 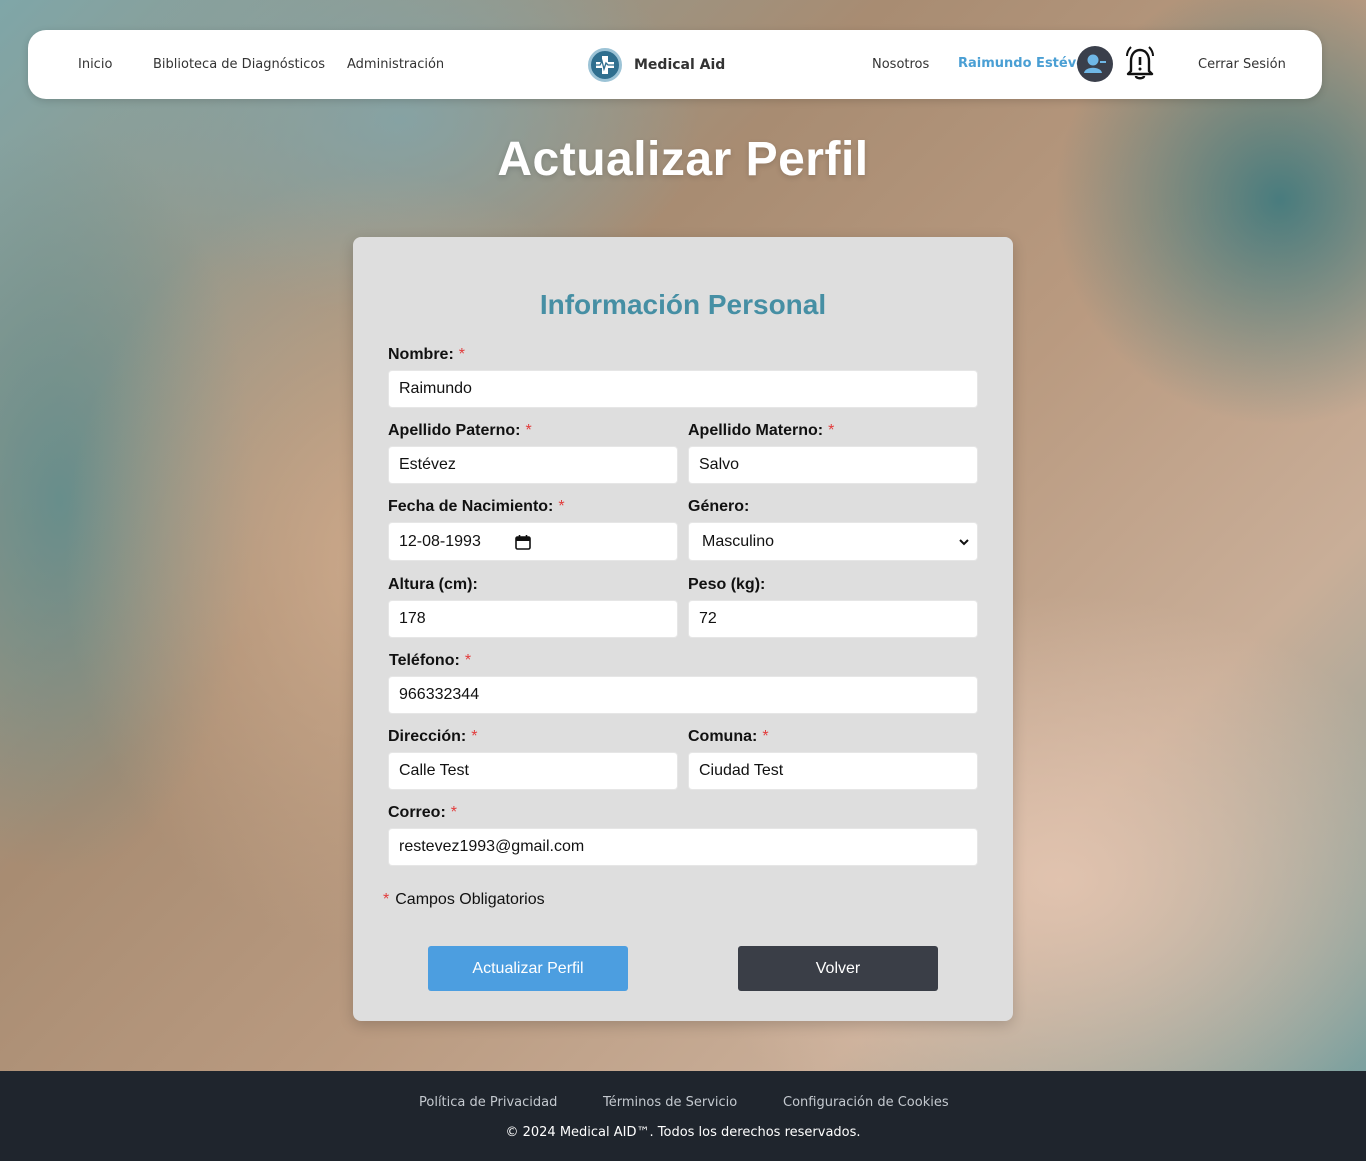 I want to click on apellido-paterno-label: Apellido Paterno: *, so click(x=460, y=430).